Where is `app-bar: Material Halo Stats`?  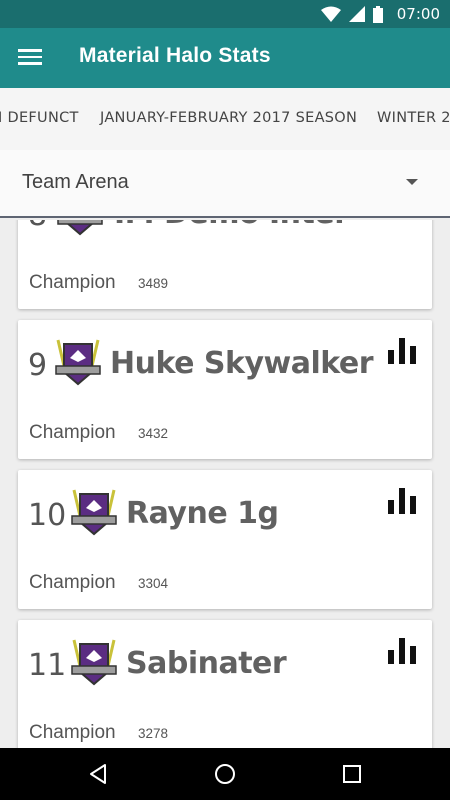 app-bar: Material Halo Stats is located at coordinates (225, 58).